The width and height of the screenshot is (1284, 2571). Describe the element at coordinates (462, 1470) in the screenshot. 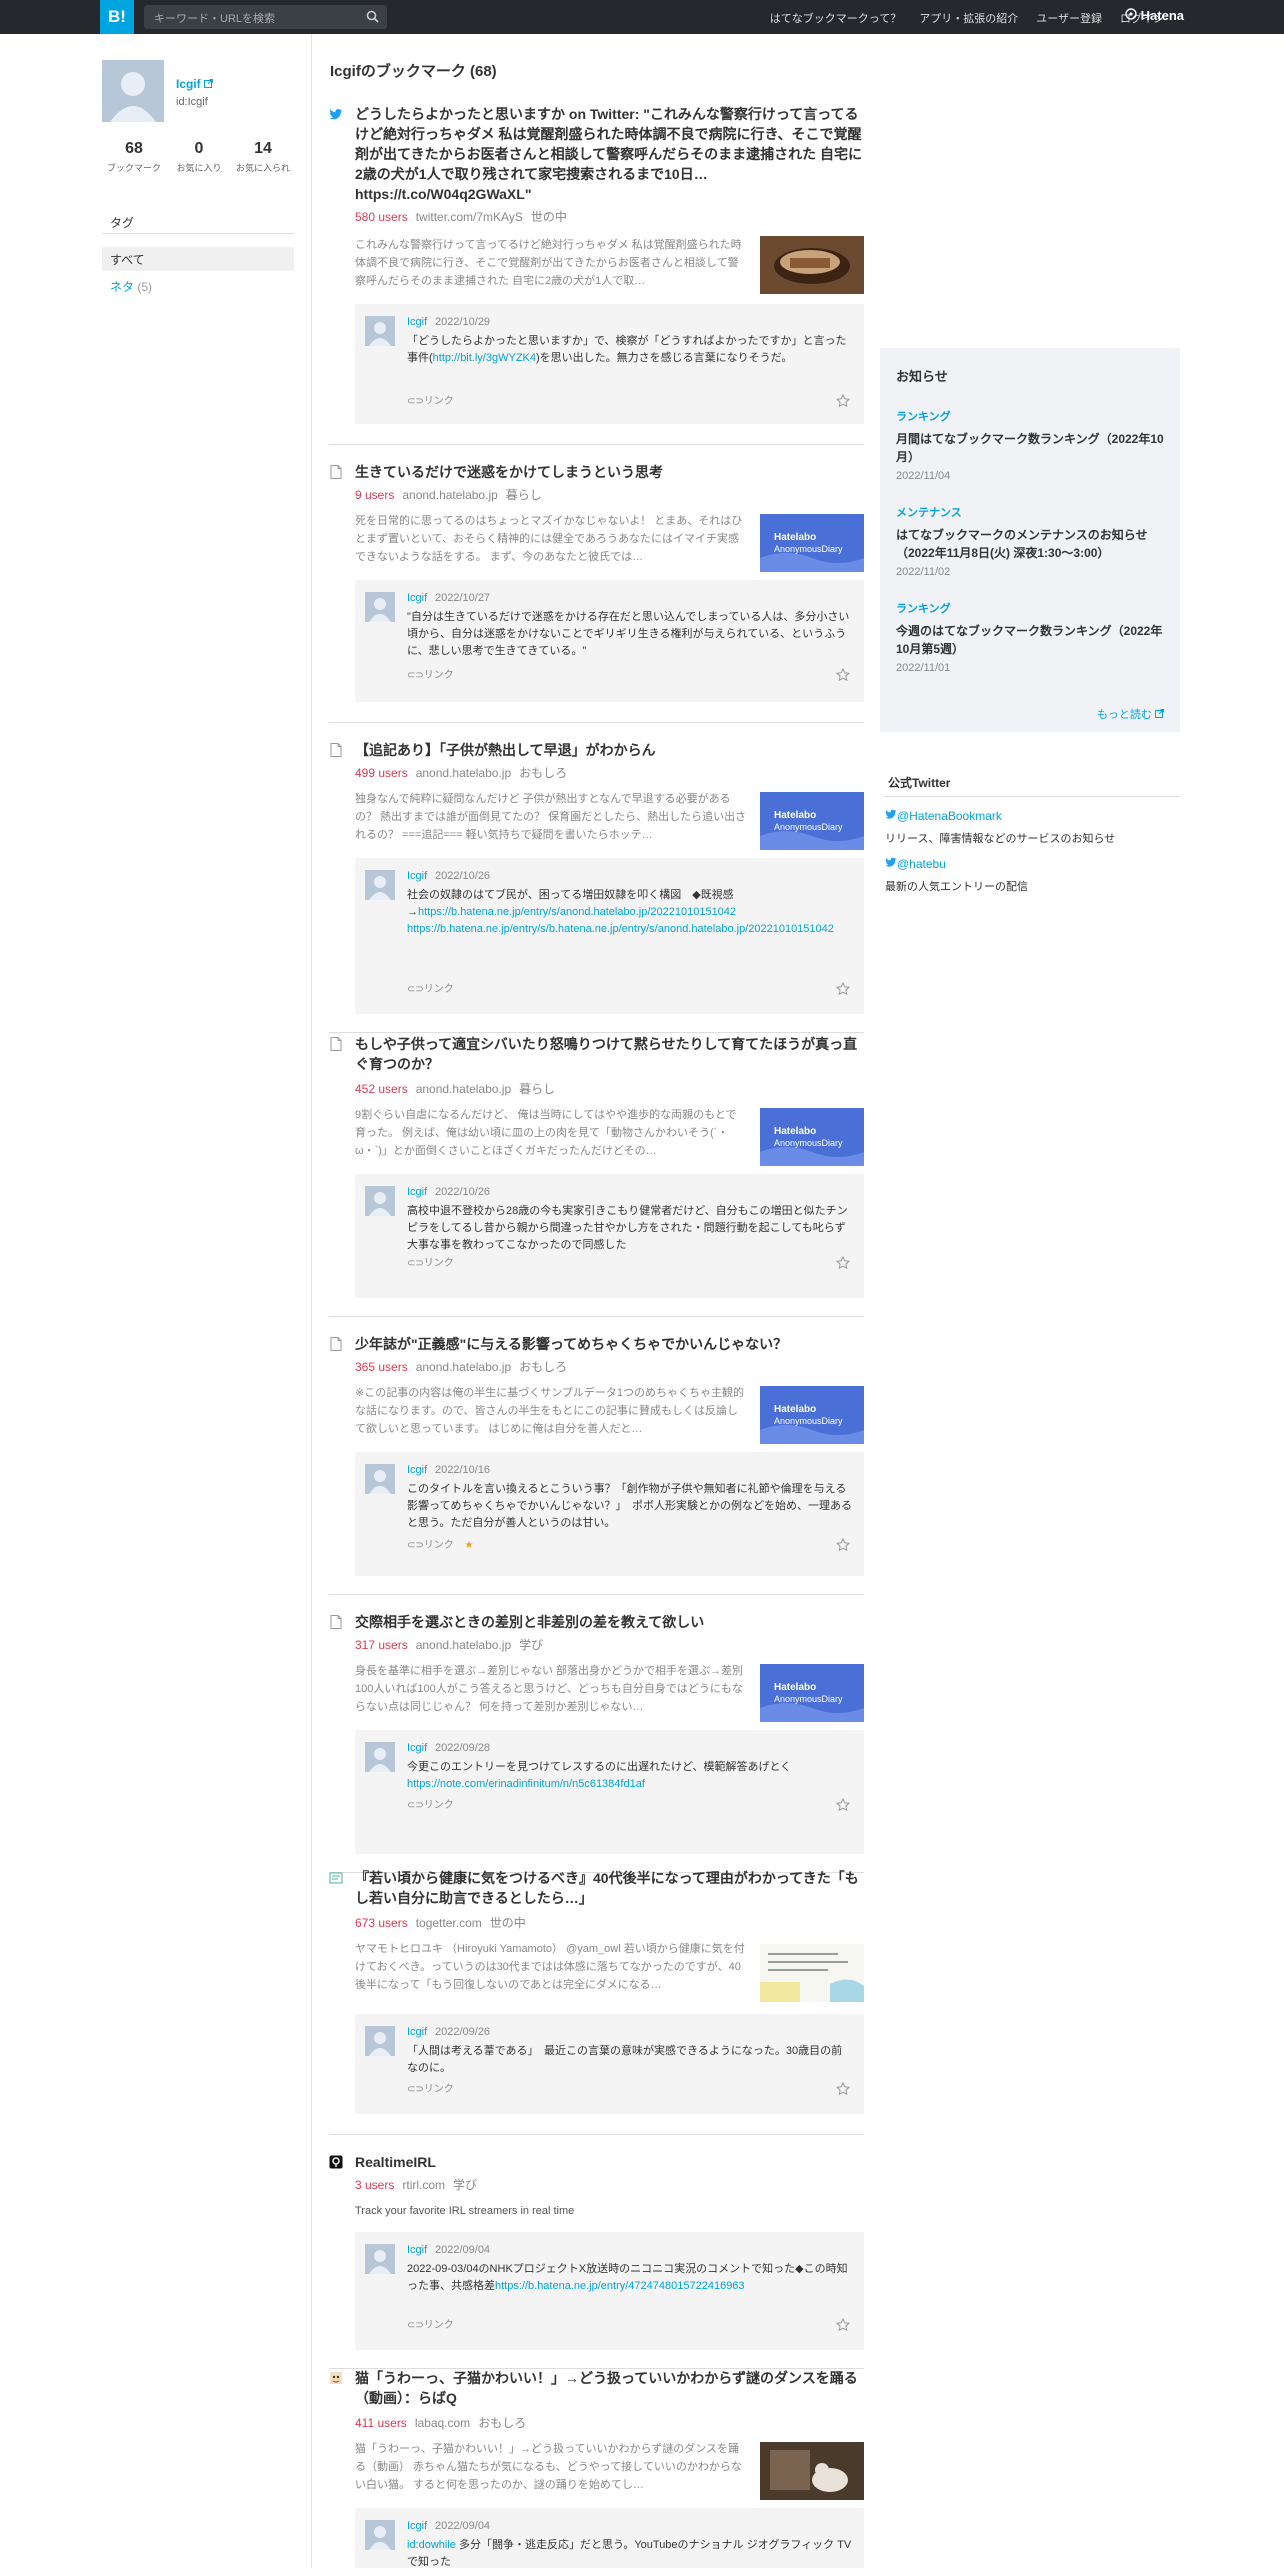

I see `comment-date: 2022/10/16` at that location.